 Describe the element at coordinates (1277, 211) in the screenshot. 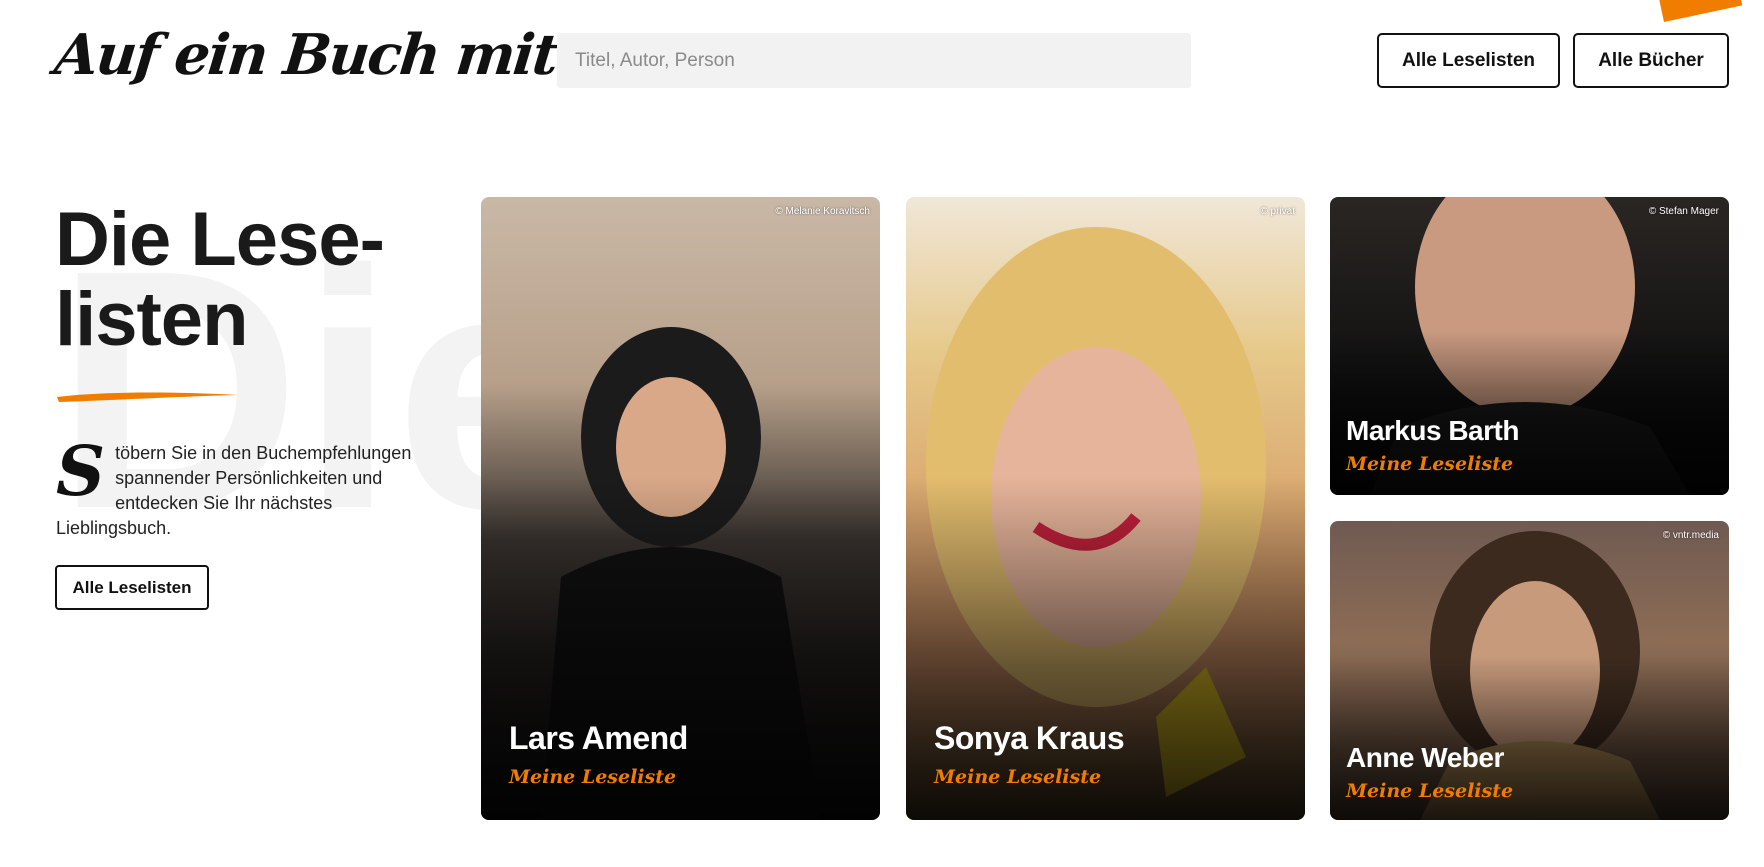

I see `photo-credit: © privat` at that location.